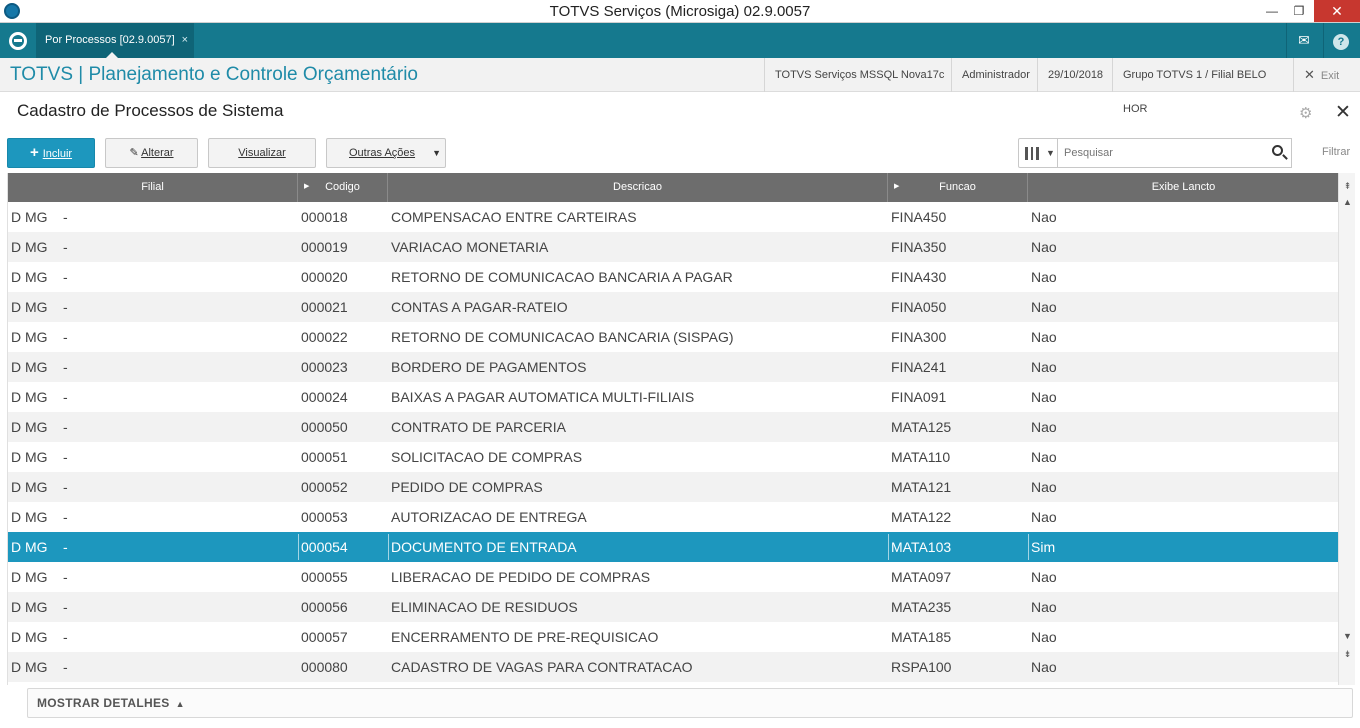 Image resolution: width=1360 pixels, height=728 pixels. Describe the element at coordinates (673, 487) in the screenshot. I see `table-row: D MG - 000052 PEDIDO DE COMPRAS MATA121 Nao` at that location.